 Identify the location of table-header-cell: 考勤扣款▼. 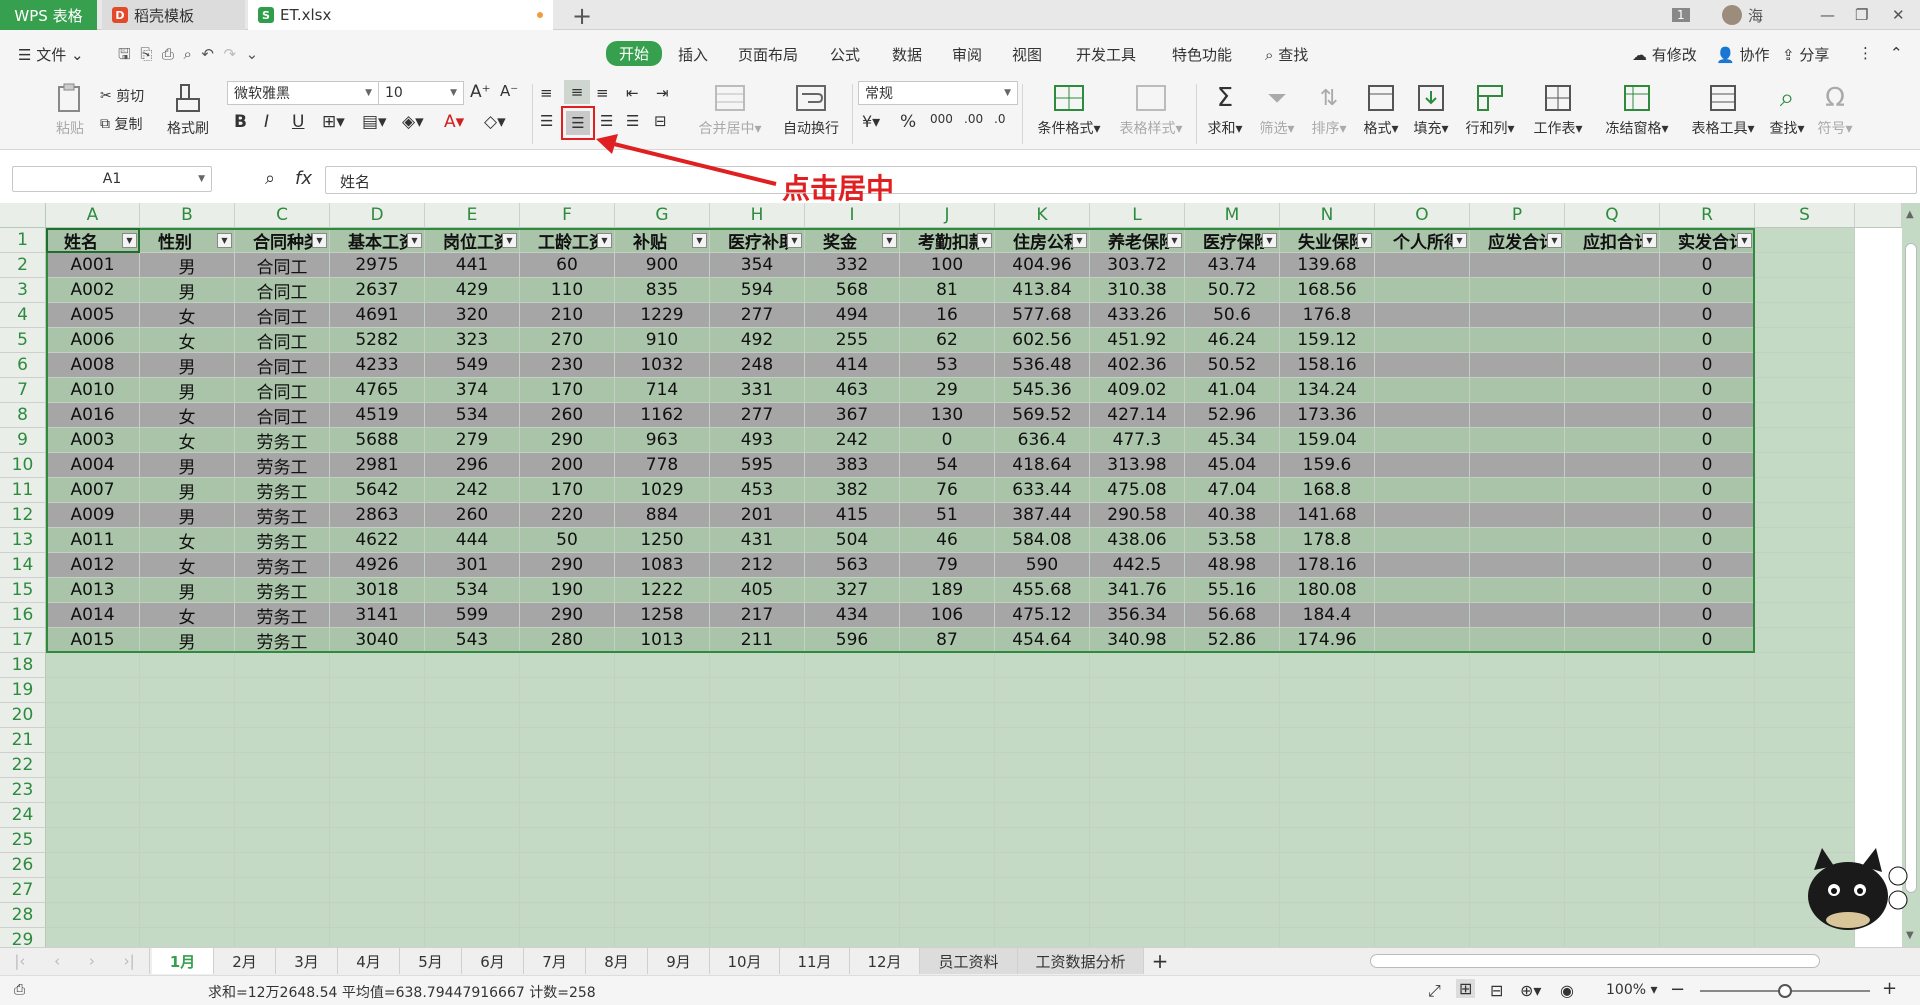
(947, 240).